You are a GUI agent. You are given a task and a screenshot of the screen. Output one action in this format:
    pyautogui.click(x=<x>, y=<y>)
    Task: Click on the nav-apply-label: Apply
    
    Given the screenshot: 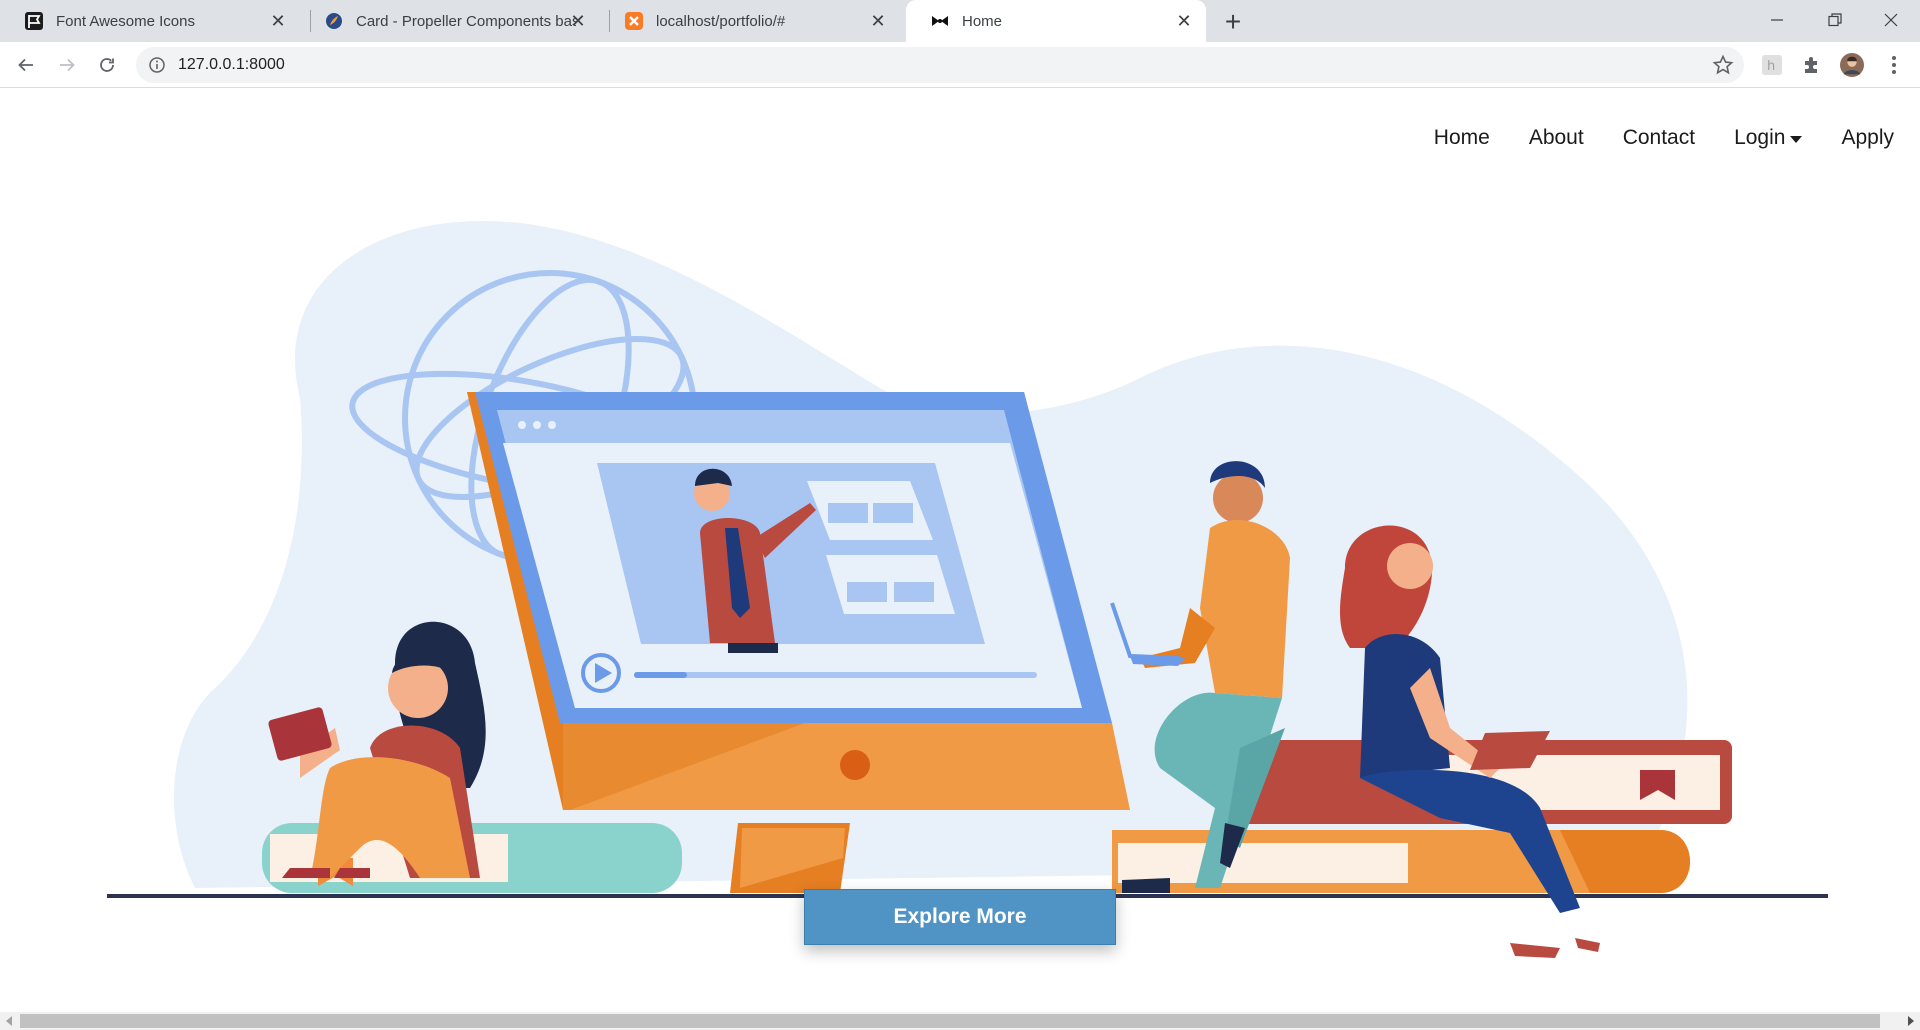 What is the action you would take?
    pyautogui.click(x=1867, y=137)
    